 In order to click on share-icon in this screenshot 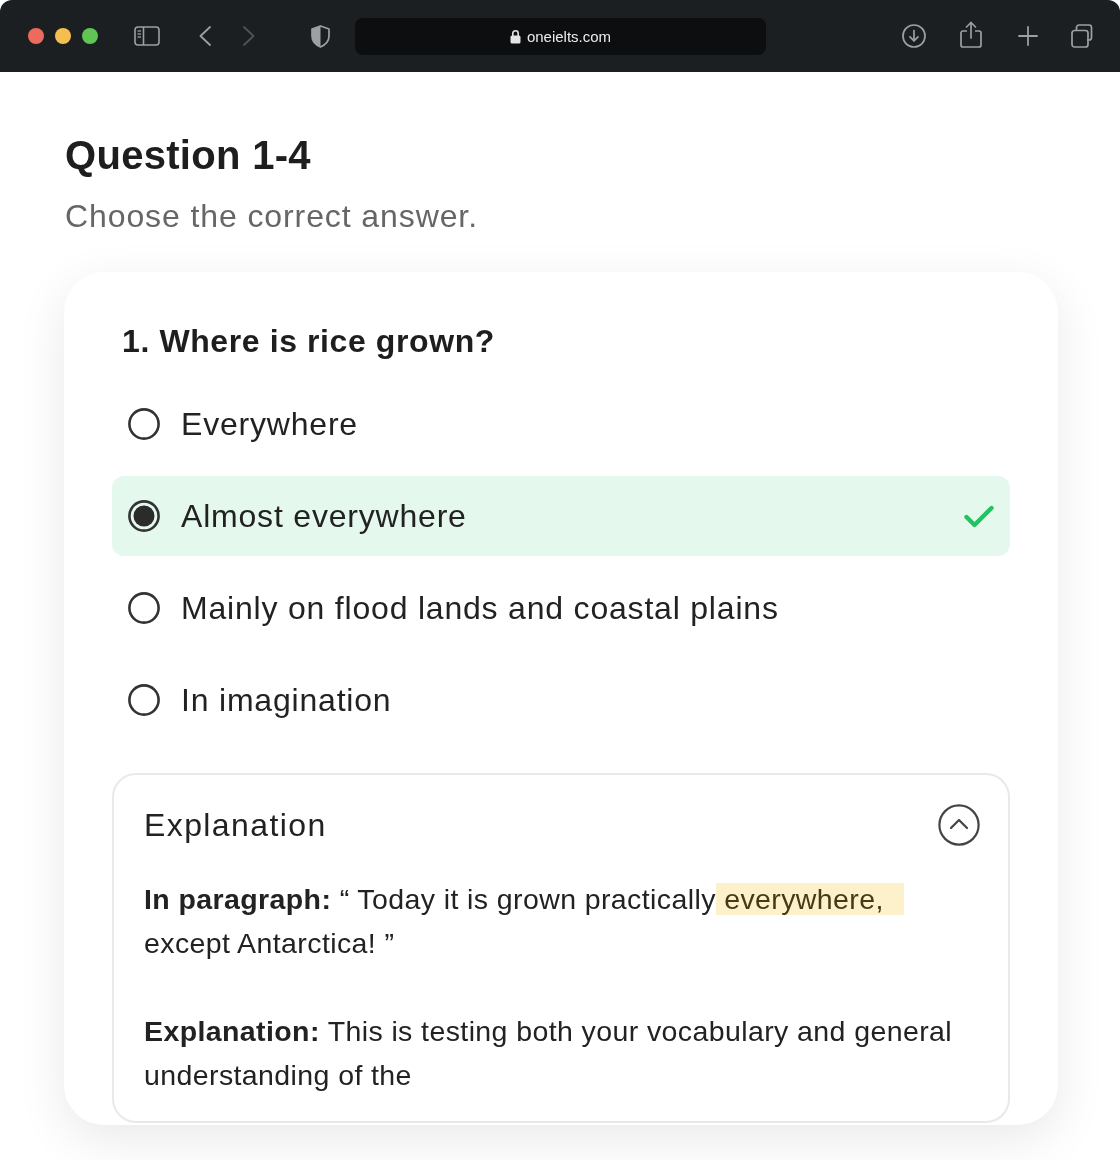, I will do `click(971, 34)`.